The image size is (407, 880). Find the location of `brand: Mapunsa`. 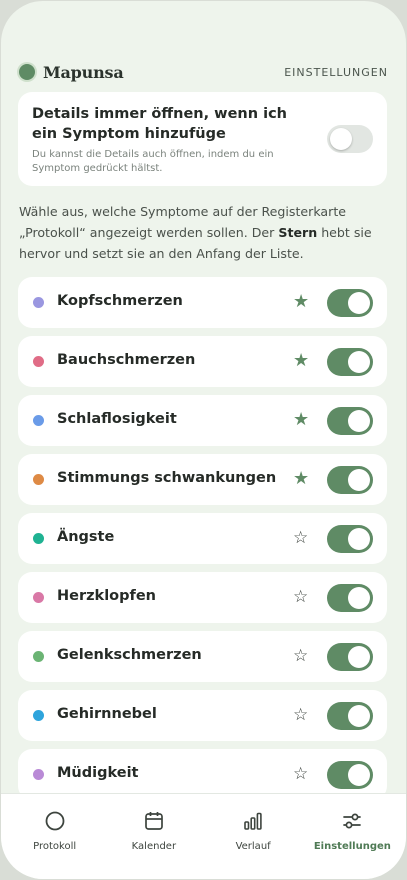

brand: Mapunsa is located at coordinates (71, 72).